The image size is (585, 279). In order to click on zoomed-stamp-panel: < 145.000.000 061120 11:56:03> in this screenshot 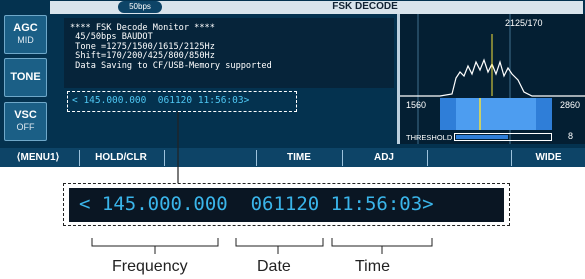, I will do `click(286, 205)`.